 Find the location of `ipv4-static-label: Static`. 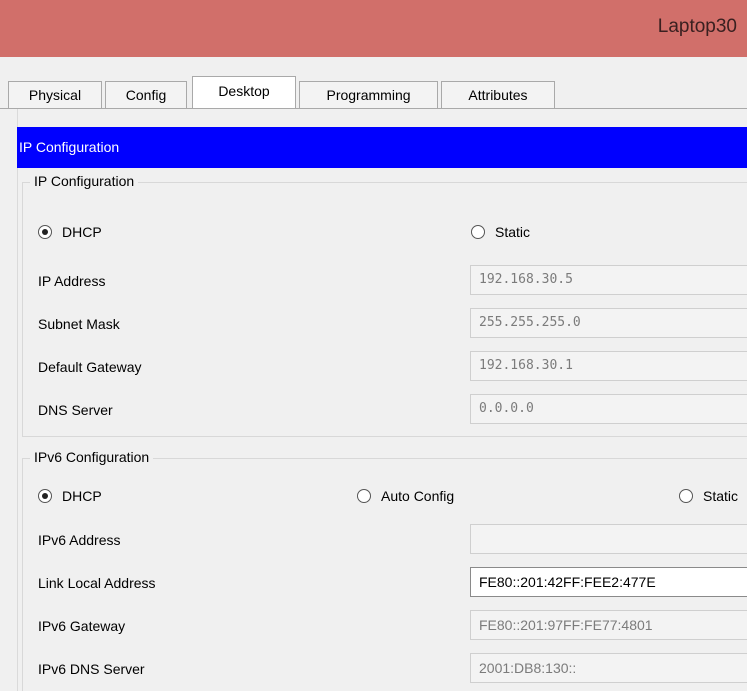

ipv4-static-label: Static is located at coordinates (513, 232).